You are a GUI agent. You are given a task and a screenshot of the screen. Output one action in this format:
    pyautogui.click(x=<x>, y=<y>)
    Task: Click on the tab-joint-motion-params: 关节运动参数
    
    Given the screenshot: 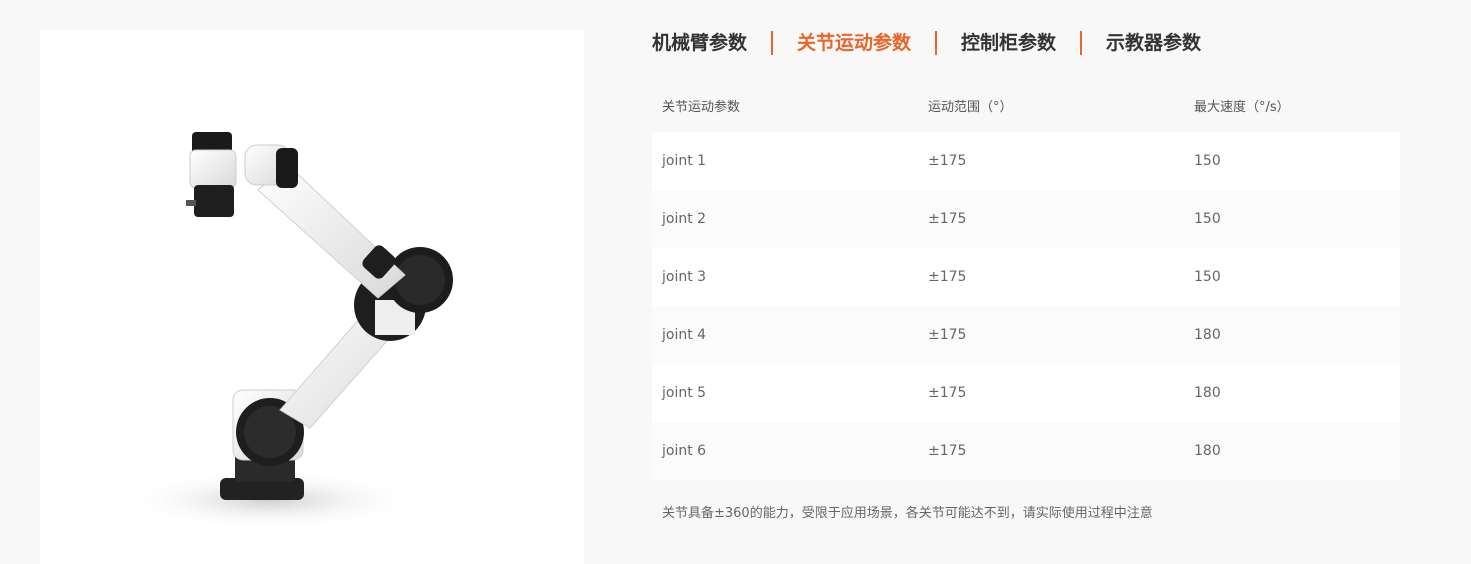 What is the action you would take?
    pyautogui.click(x=854, y=43)
    